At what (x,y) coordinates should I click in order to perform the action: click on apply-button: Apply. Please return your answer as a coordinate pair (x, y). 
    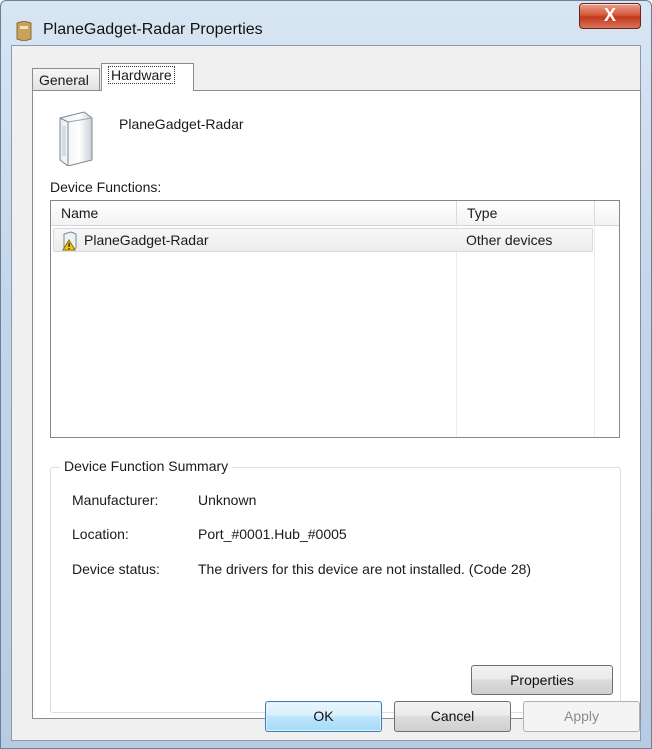
    Looking at the image, I should click on (581, 716).